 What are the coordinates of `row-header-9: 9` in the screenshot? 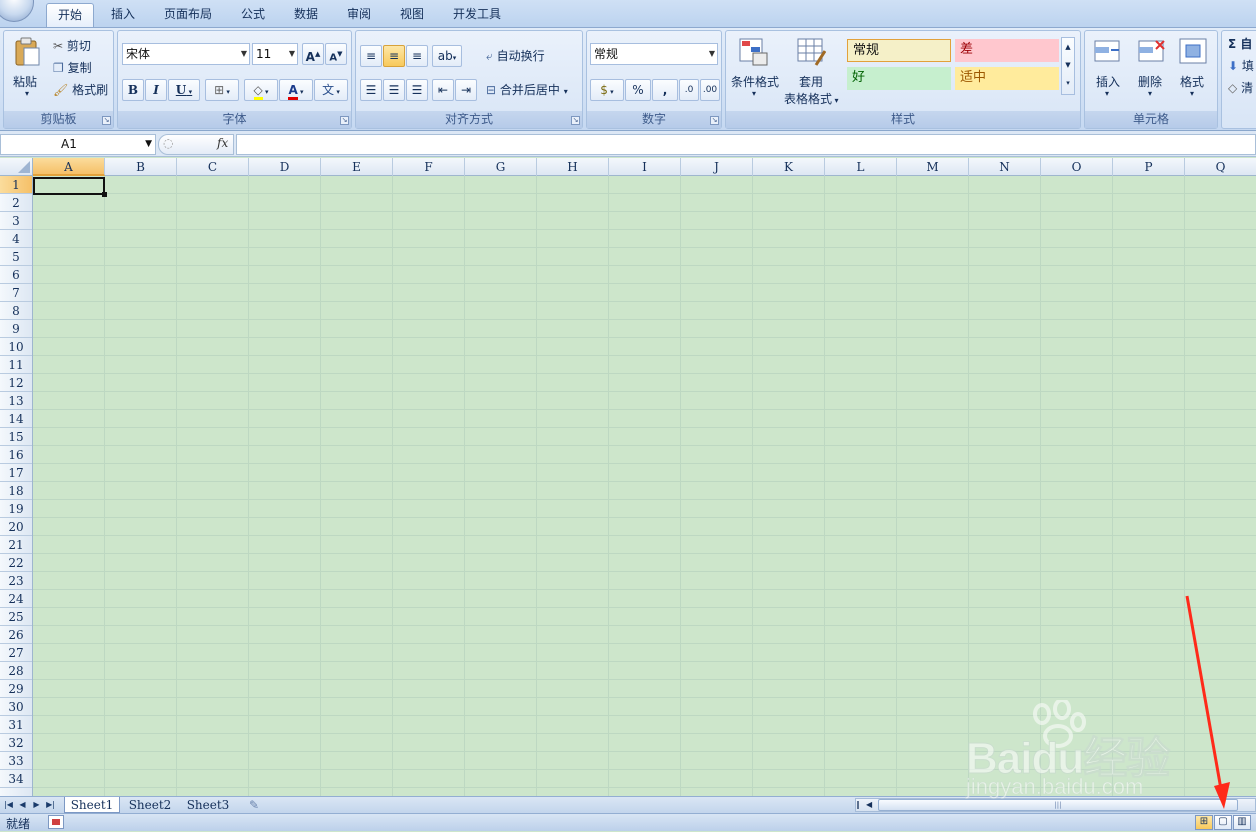 It's located at (16, 329).